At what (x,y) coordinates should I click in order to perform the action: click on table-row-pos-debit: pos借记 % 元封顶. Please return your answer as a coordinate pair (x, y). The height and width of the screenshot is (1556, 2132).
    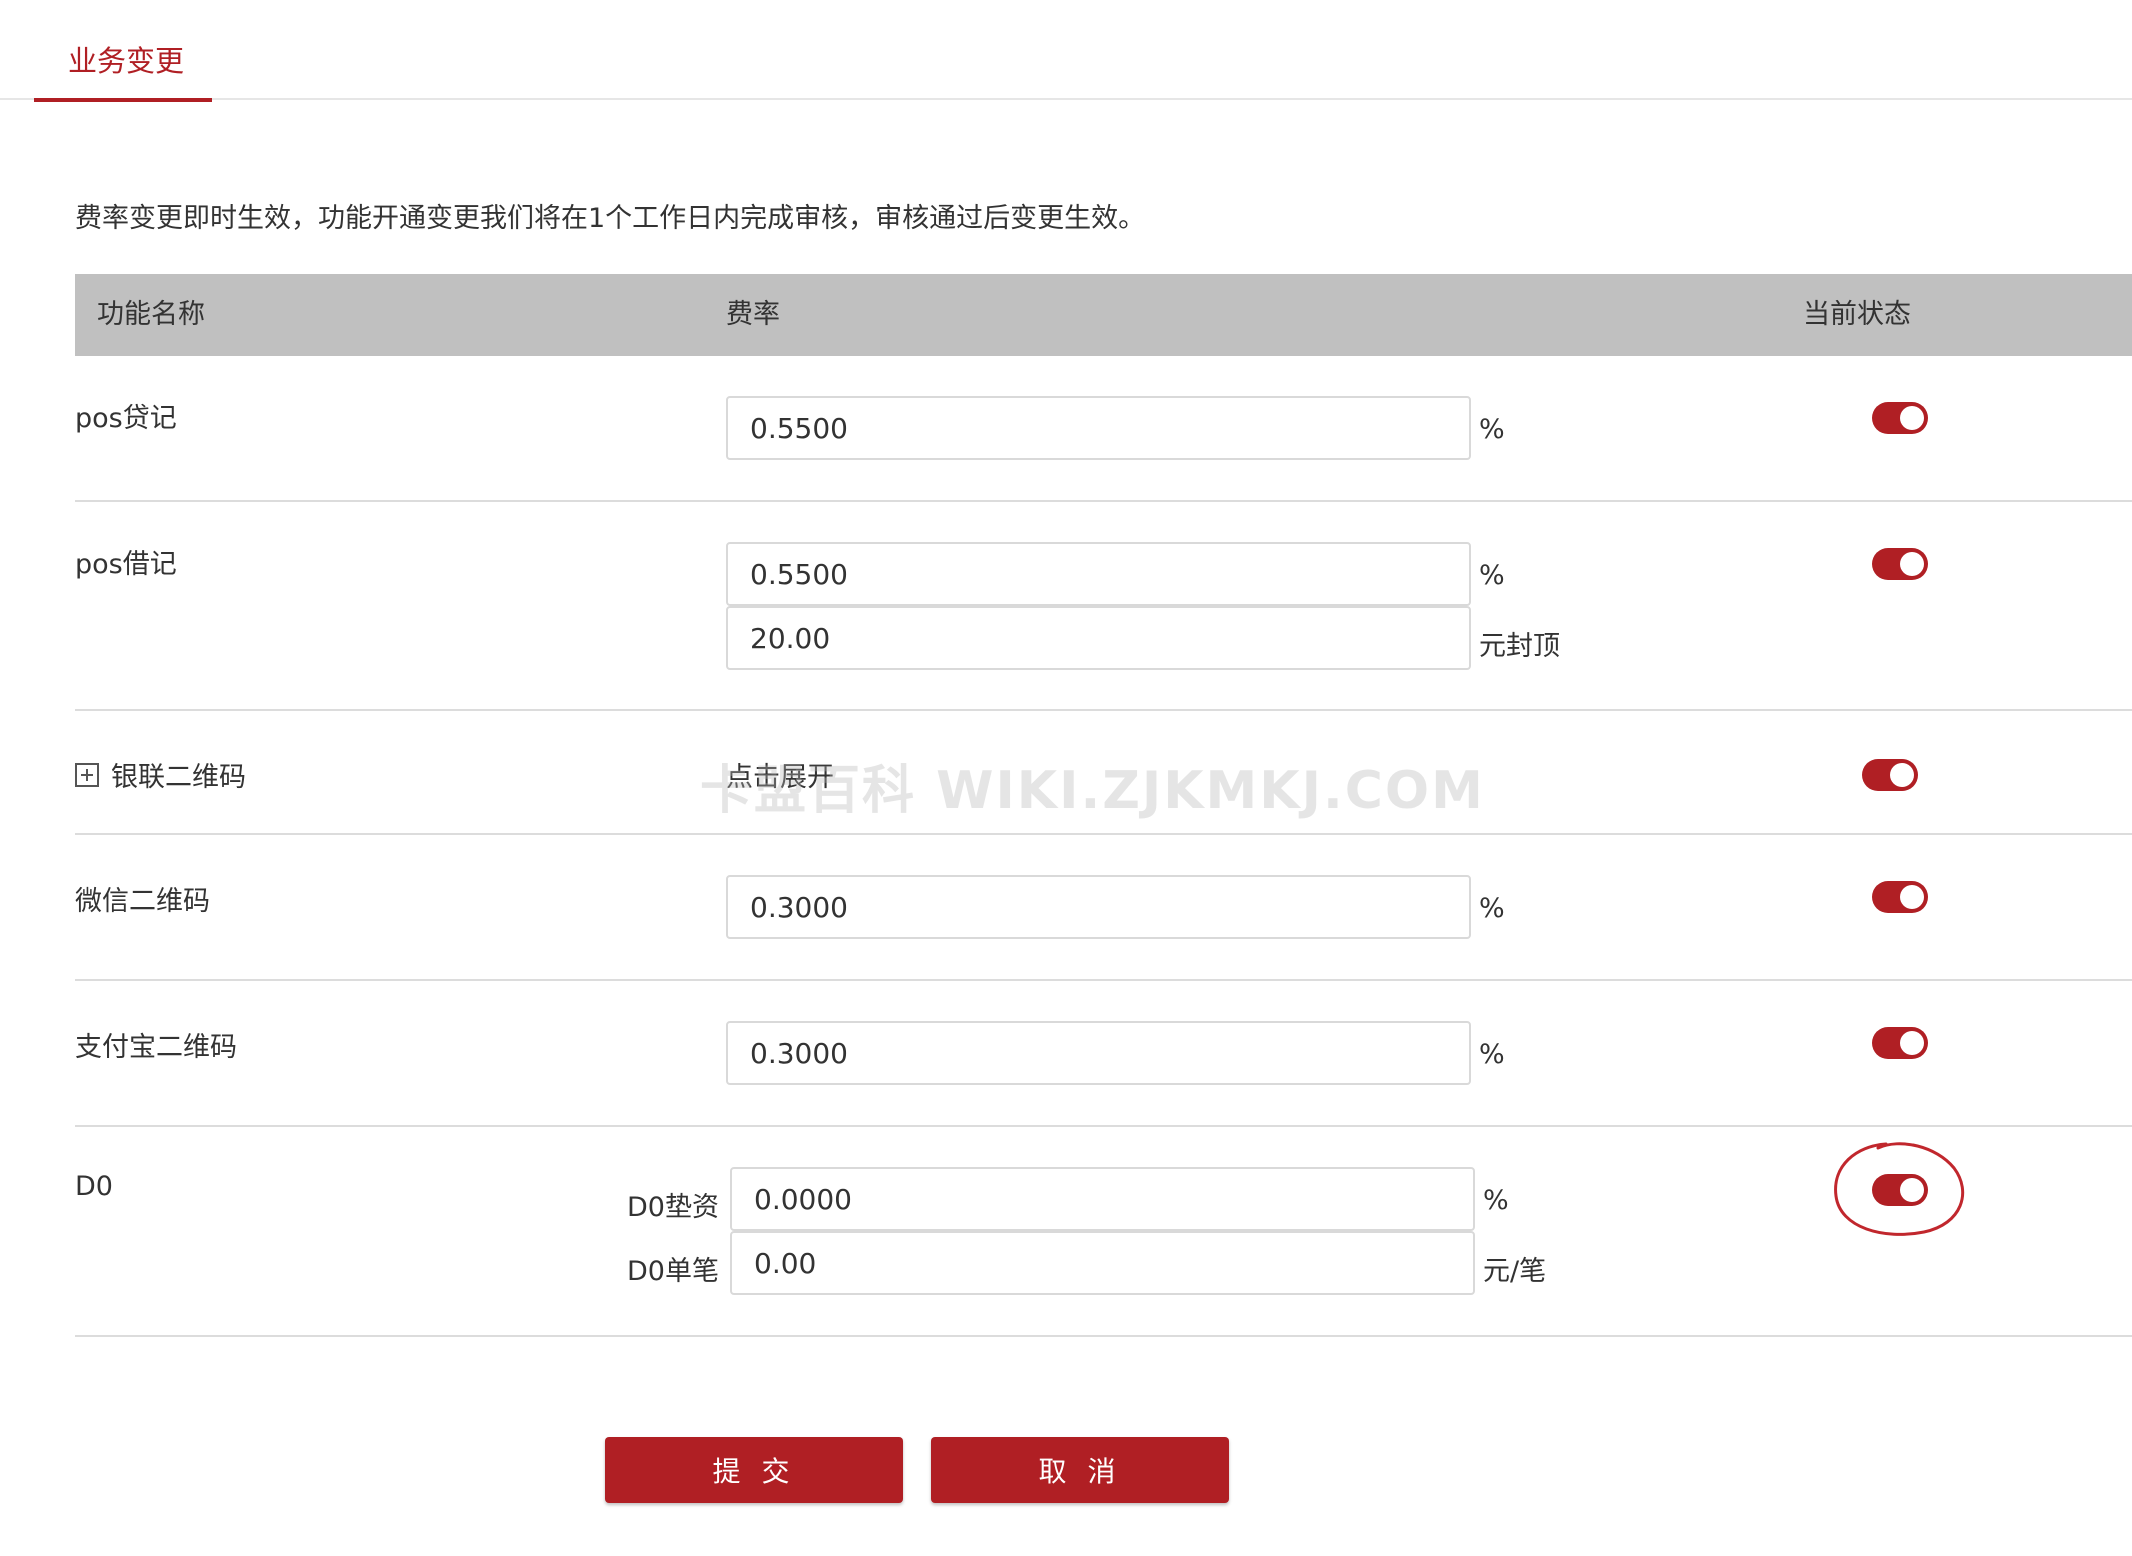
    Looking at the image, I should click on (1103, 606).